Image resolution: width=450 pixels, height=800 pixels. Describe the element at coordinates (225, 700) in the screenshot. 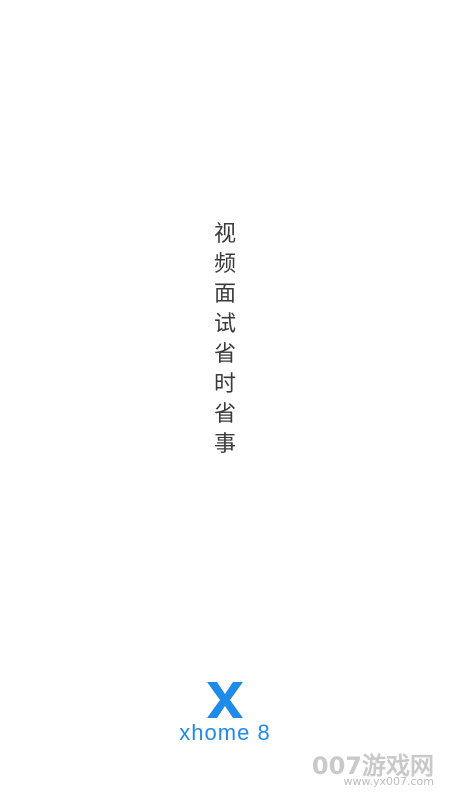

I see `x-logo-icon` at that location.